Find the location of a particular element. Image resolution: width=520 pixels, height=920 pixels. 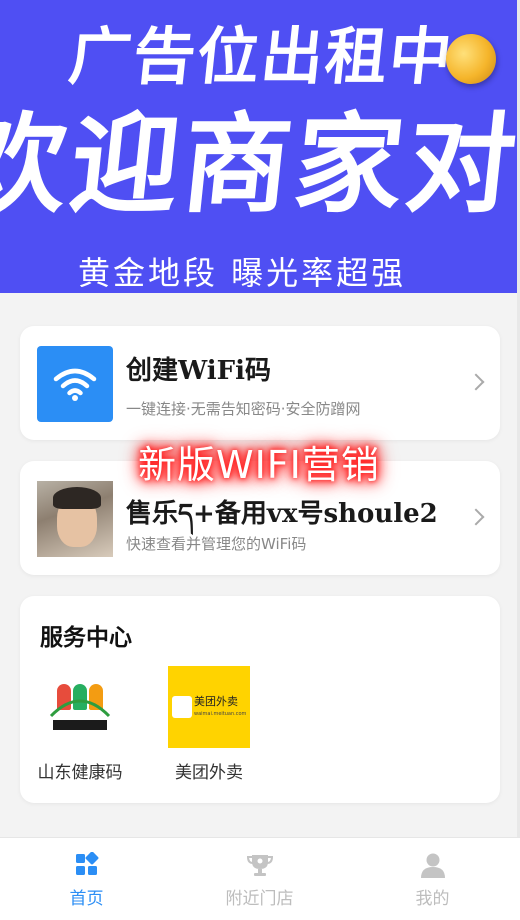

banner-main-text: 欢迎商家对接 is located at coordinates (260, 165).